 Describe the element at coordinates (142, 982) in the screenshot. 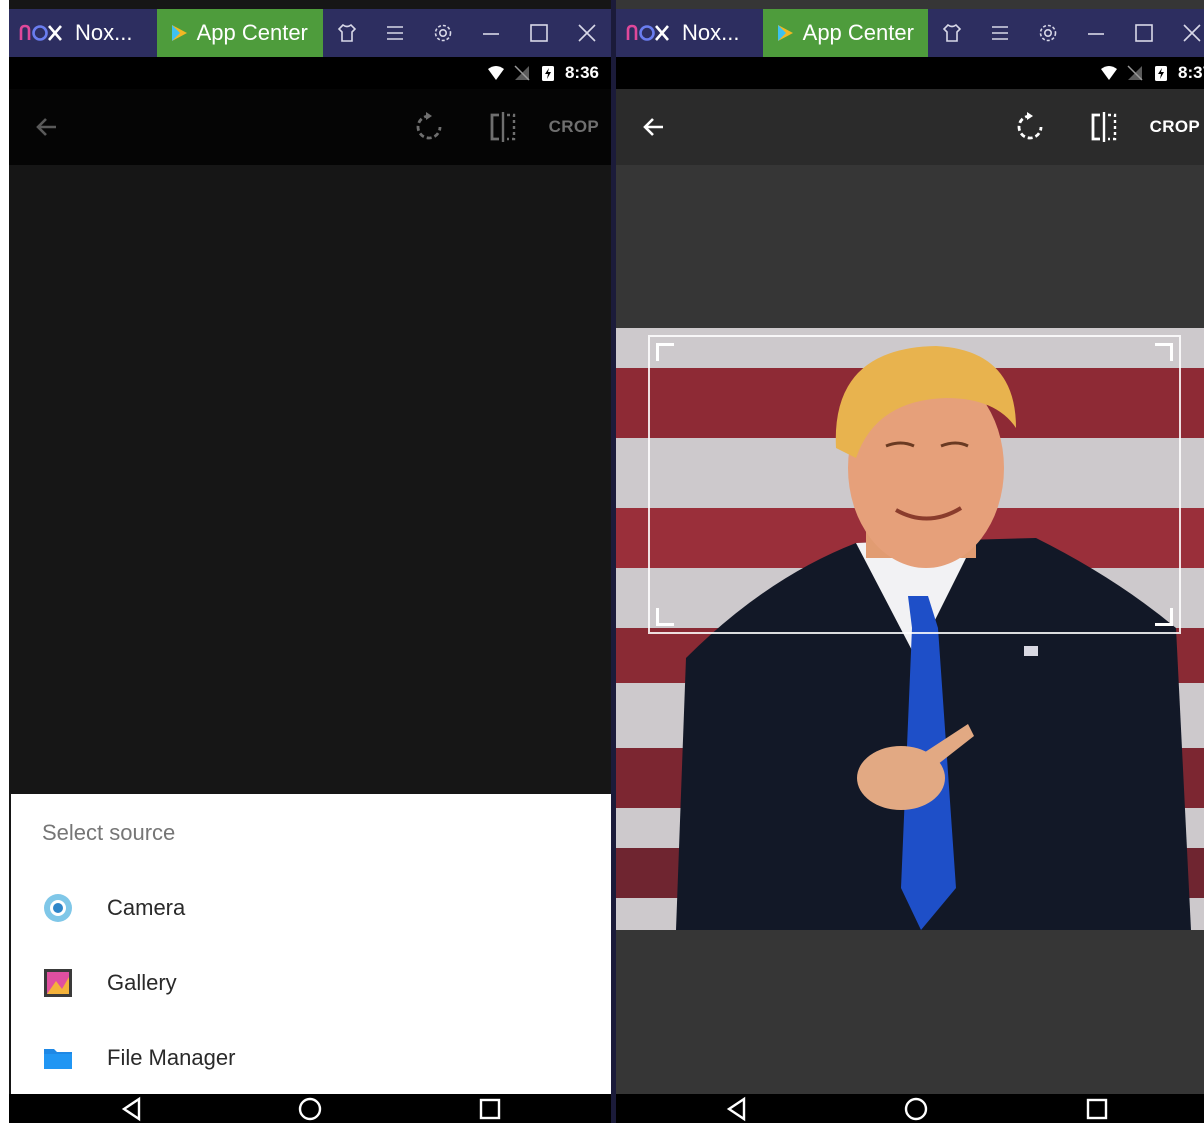

I see `source-label-gallery: Gallery` at that location.